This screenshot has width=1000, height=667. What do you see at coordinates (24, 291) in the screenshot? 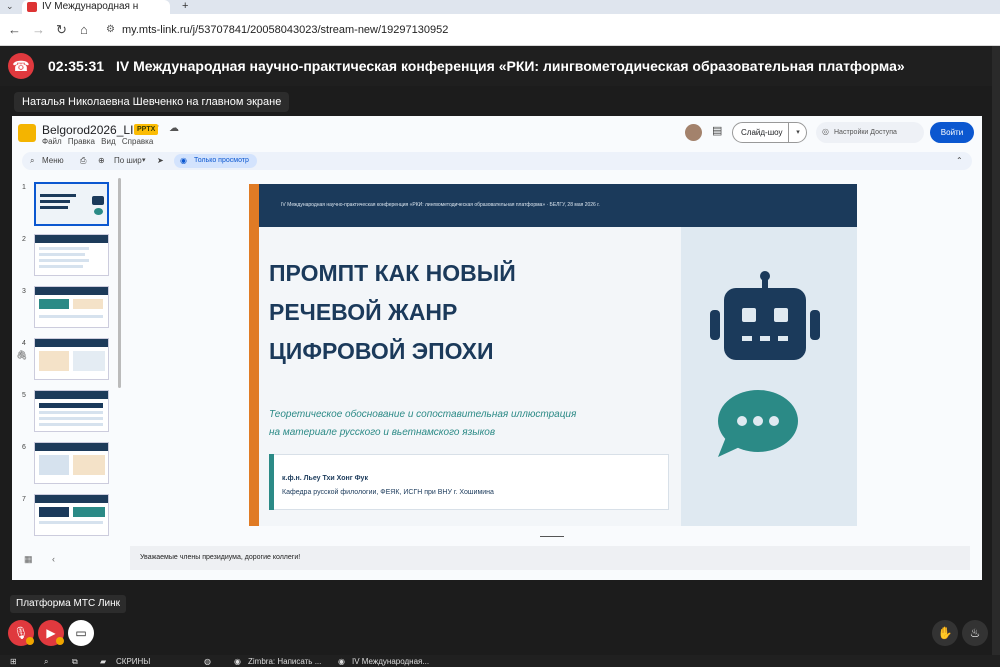
I see `thumb-number: 3` at bounding box center [24, 291].